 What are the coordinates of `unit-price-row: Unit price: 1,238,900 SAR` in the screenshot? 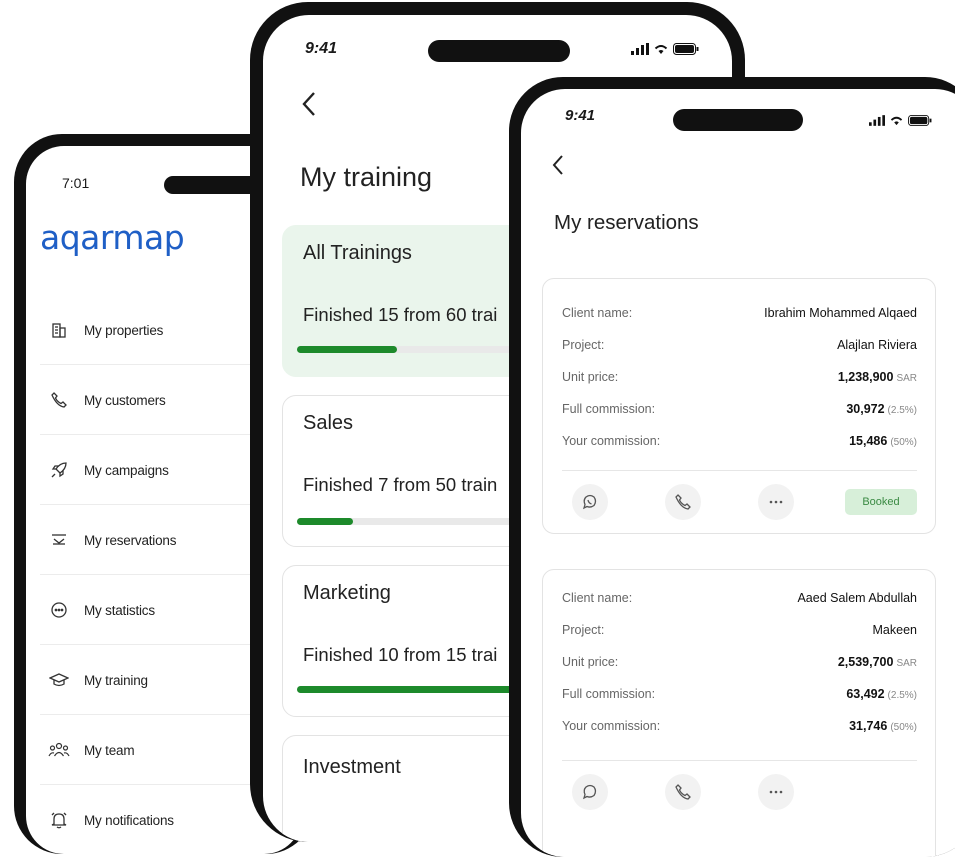 It's located at (739, 377).